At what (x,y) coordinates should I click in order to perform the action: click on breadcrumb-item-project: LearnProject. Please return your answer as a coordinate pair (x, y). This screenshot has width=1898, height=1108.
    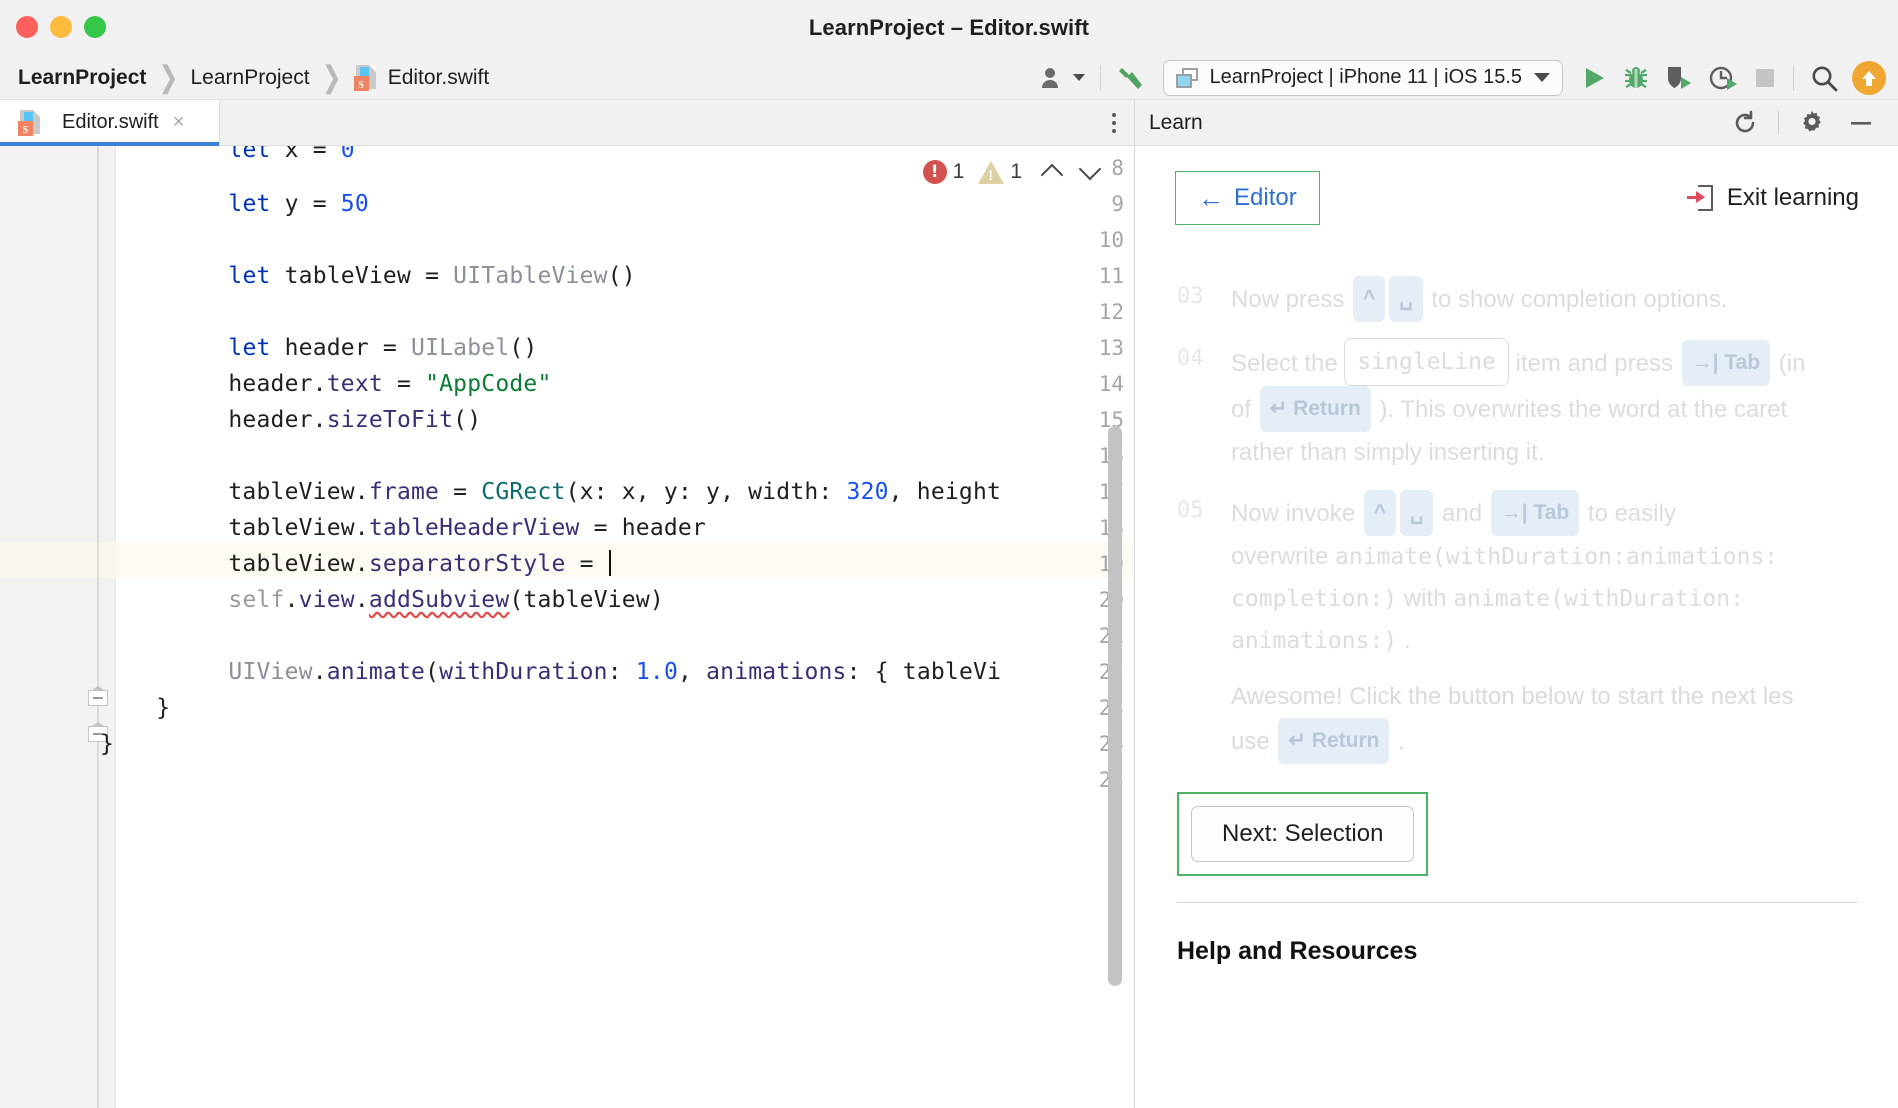
    Looking at the image, I should click on (82, 78).